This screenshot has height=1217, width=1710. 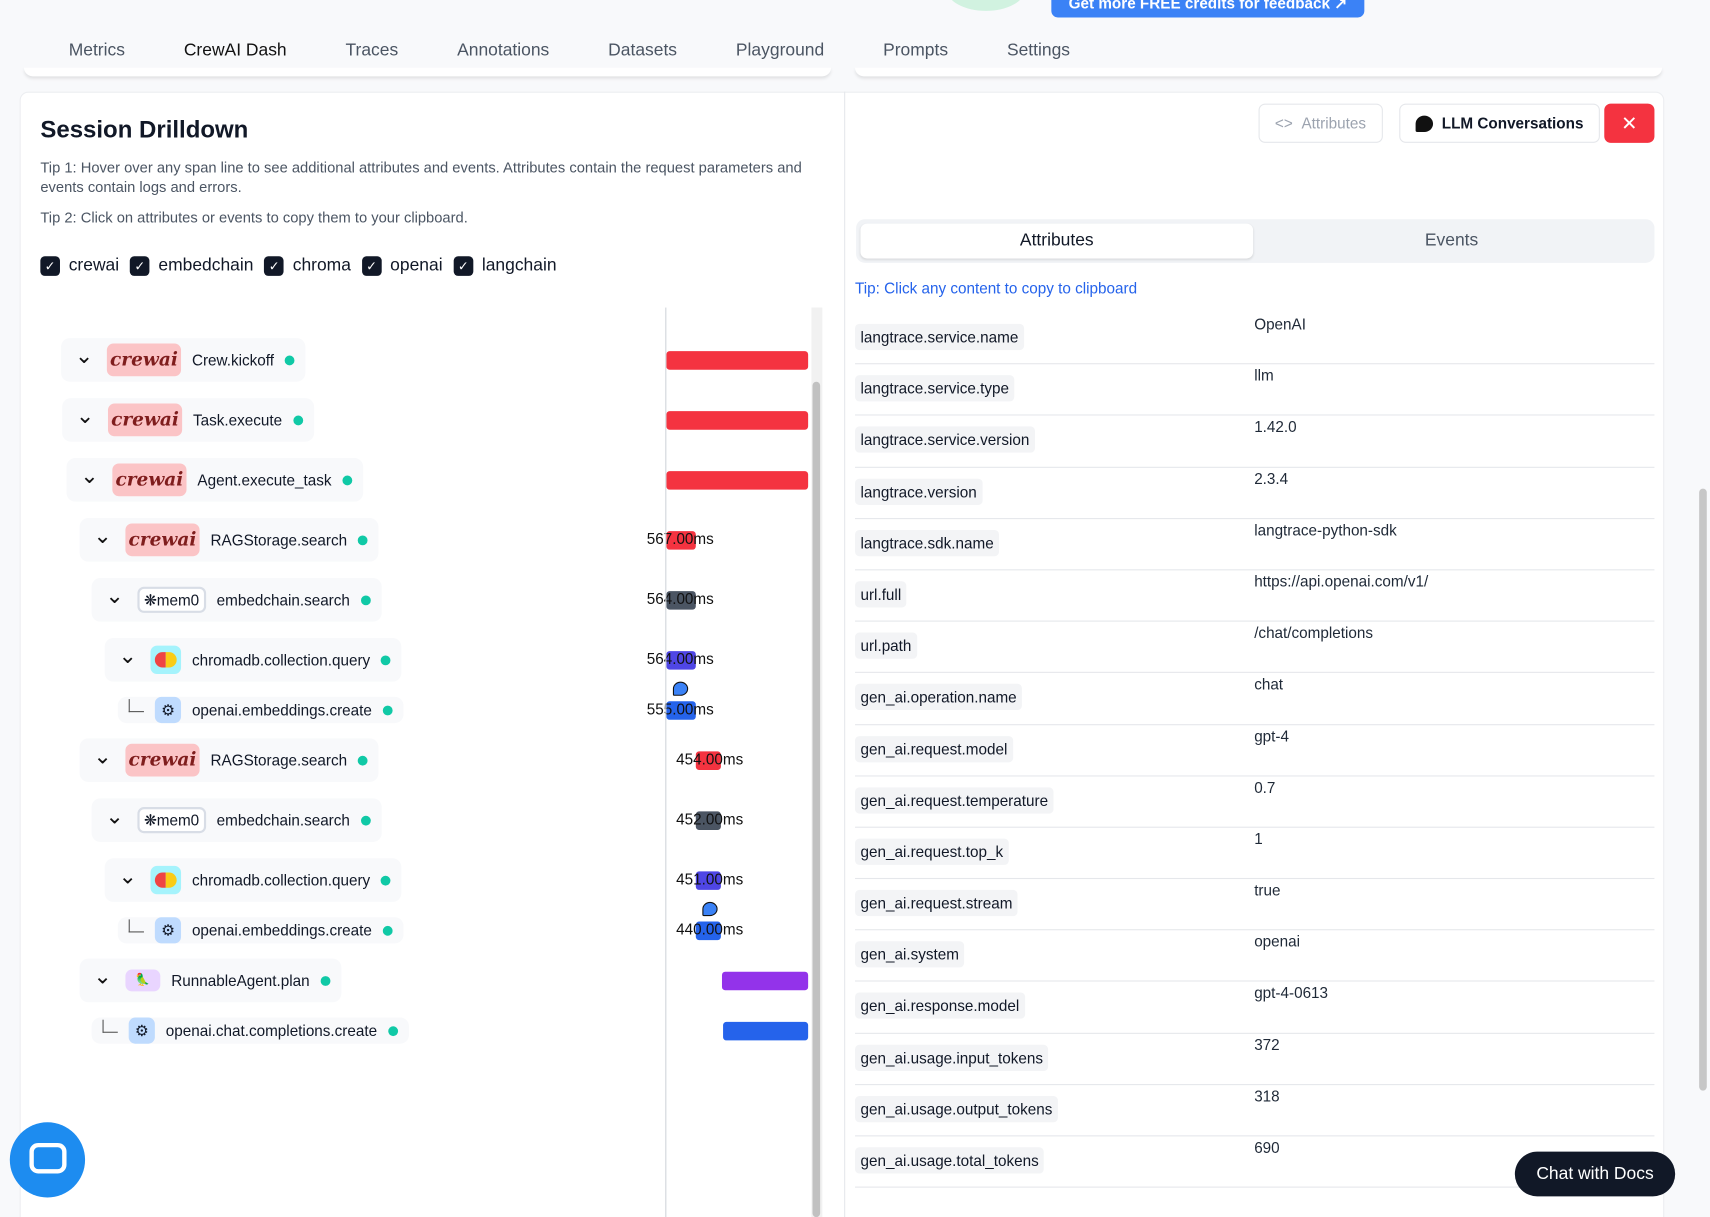 What do you see at coordinates (1275, 426) in the screenshot?
I see `attribute-value: 1.42.0` at bounding box center [1275, 426].